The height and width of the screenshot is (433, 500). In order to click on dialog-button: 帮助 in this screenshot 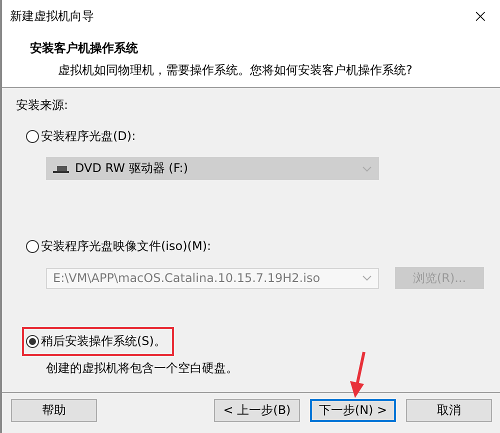, I will do `click(54, 410)`.